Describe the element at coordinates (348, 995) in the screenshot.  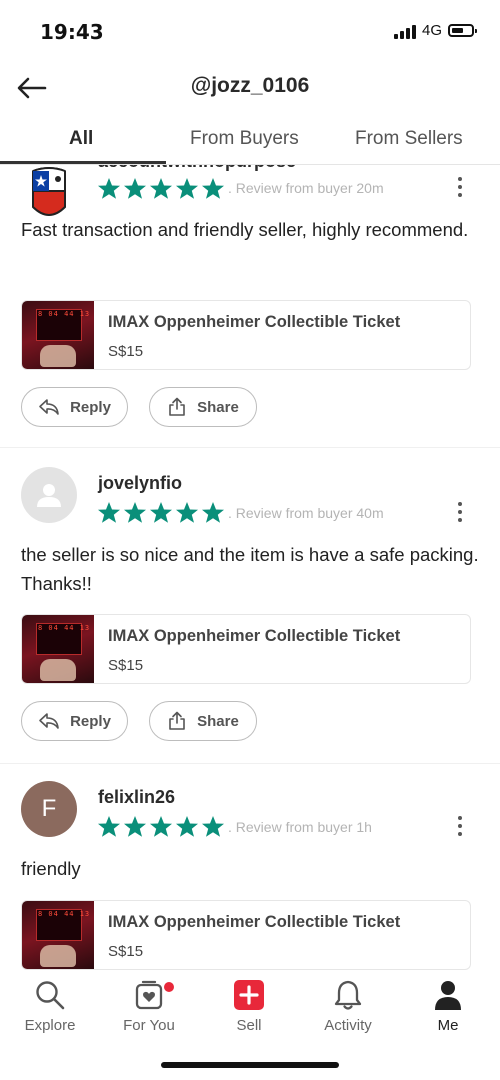
I see `bell-icon` at that location.